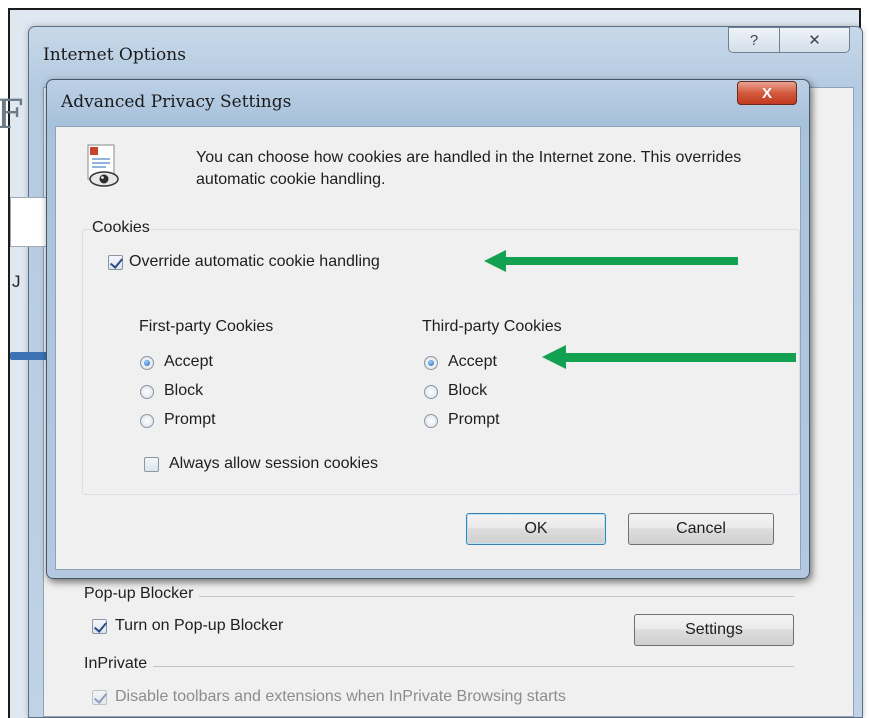 This screenshot has height=718, width=869. I want to click on dialog-close-button: X, so click(767, 93).